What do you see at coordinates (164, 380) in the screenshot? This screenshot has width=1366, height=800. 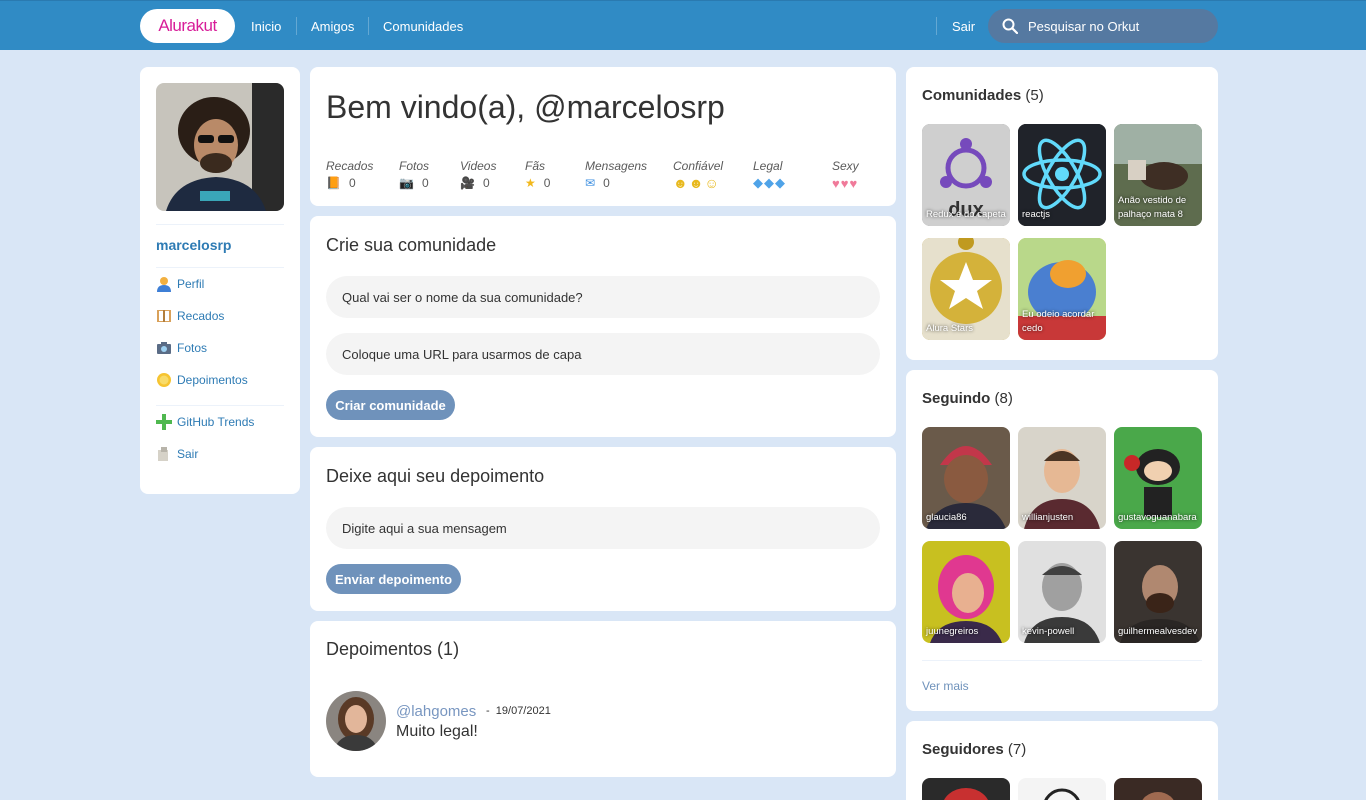 I see `sun-icon` at bounding box center [164, 380].